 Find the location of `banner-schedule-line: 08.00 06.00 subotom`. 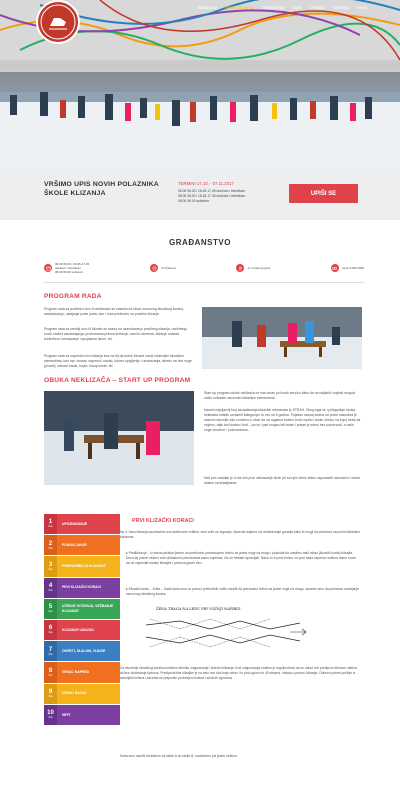

banner-schedule-line: 08.00 06.00 subotom is located at coordinates (193, 200).